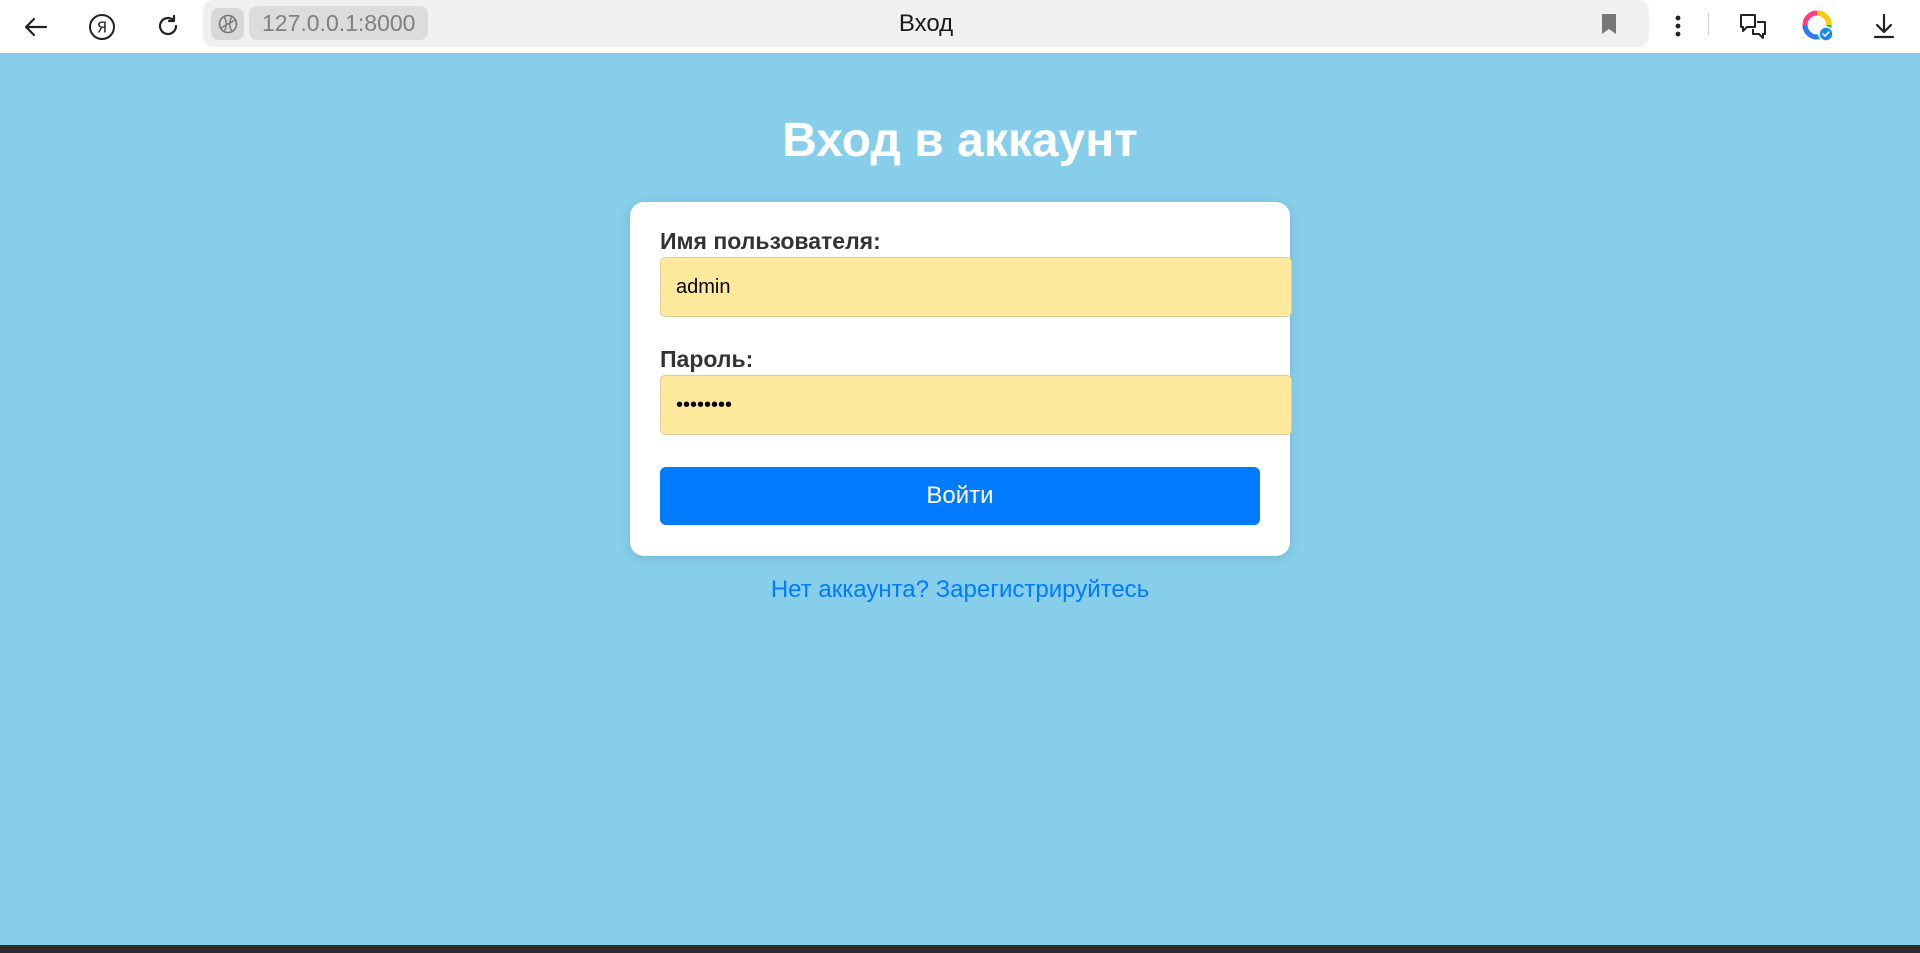  I want to click on password-label: Пароль:, so click(707, 359).